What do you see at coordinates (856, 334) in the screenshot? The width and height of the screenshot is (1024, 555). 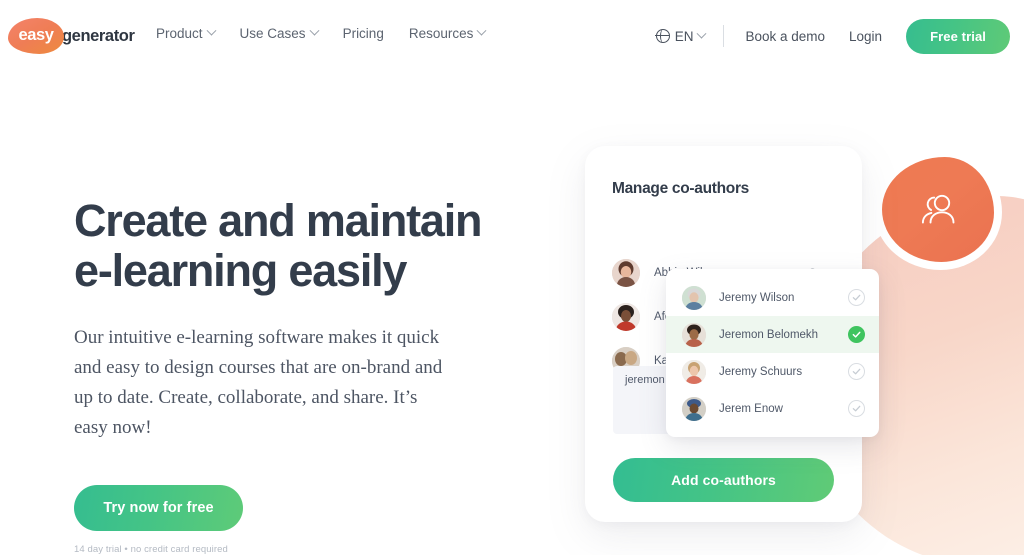 I see `select-checkbox-checked` at bounding box center [856, 334].